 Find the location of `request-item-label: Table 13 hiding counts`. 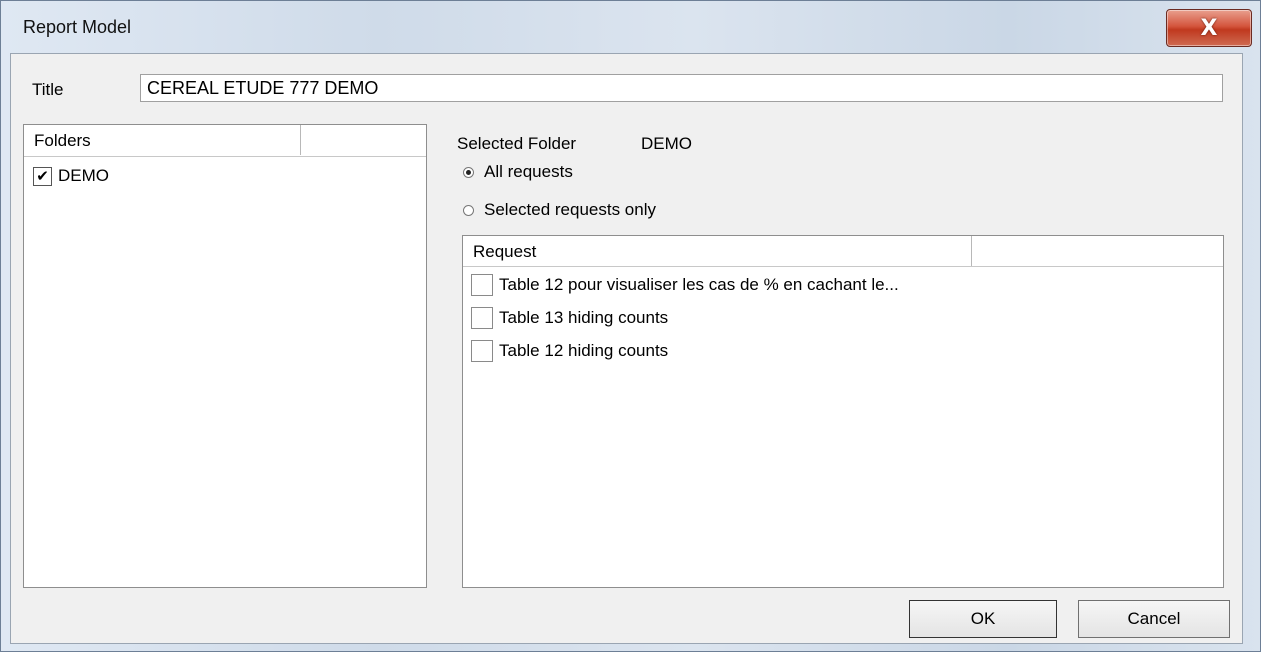

request-item-label: Table 13 hiding counts is located at coordinates (584, 317).